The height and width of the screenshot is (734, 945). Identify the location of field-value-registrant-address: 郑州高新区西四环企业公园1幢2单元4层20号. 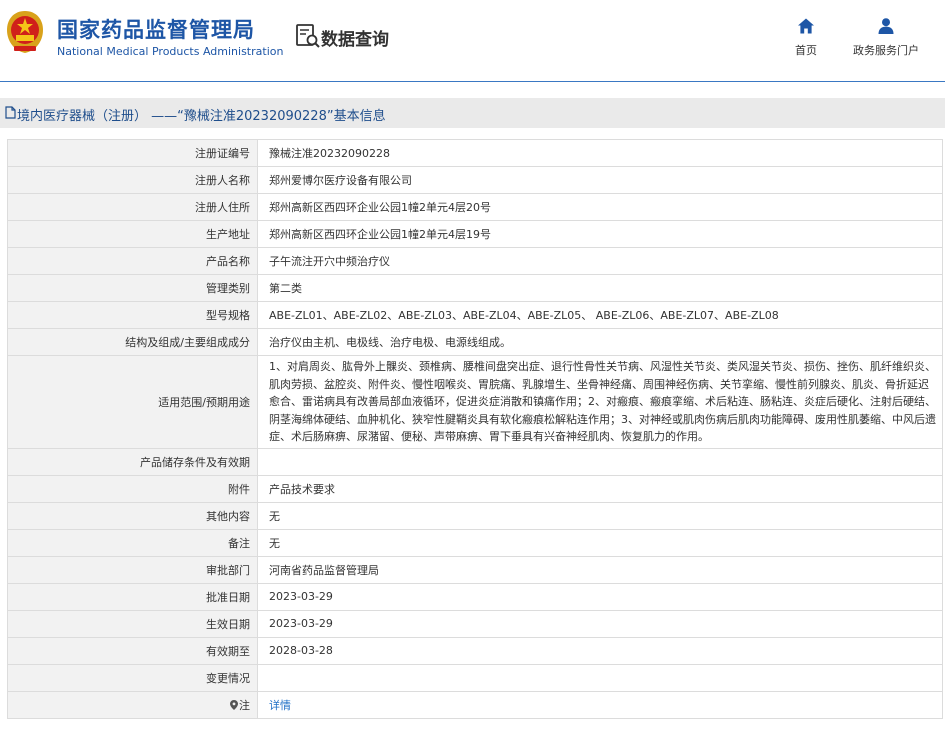
(600, 207).